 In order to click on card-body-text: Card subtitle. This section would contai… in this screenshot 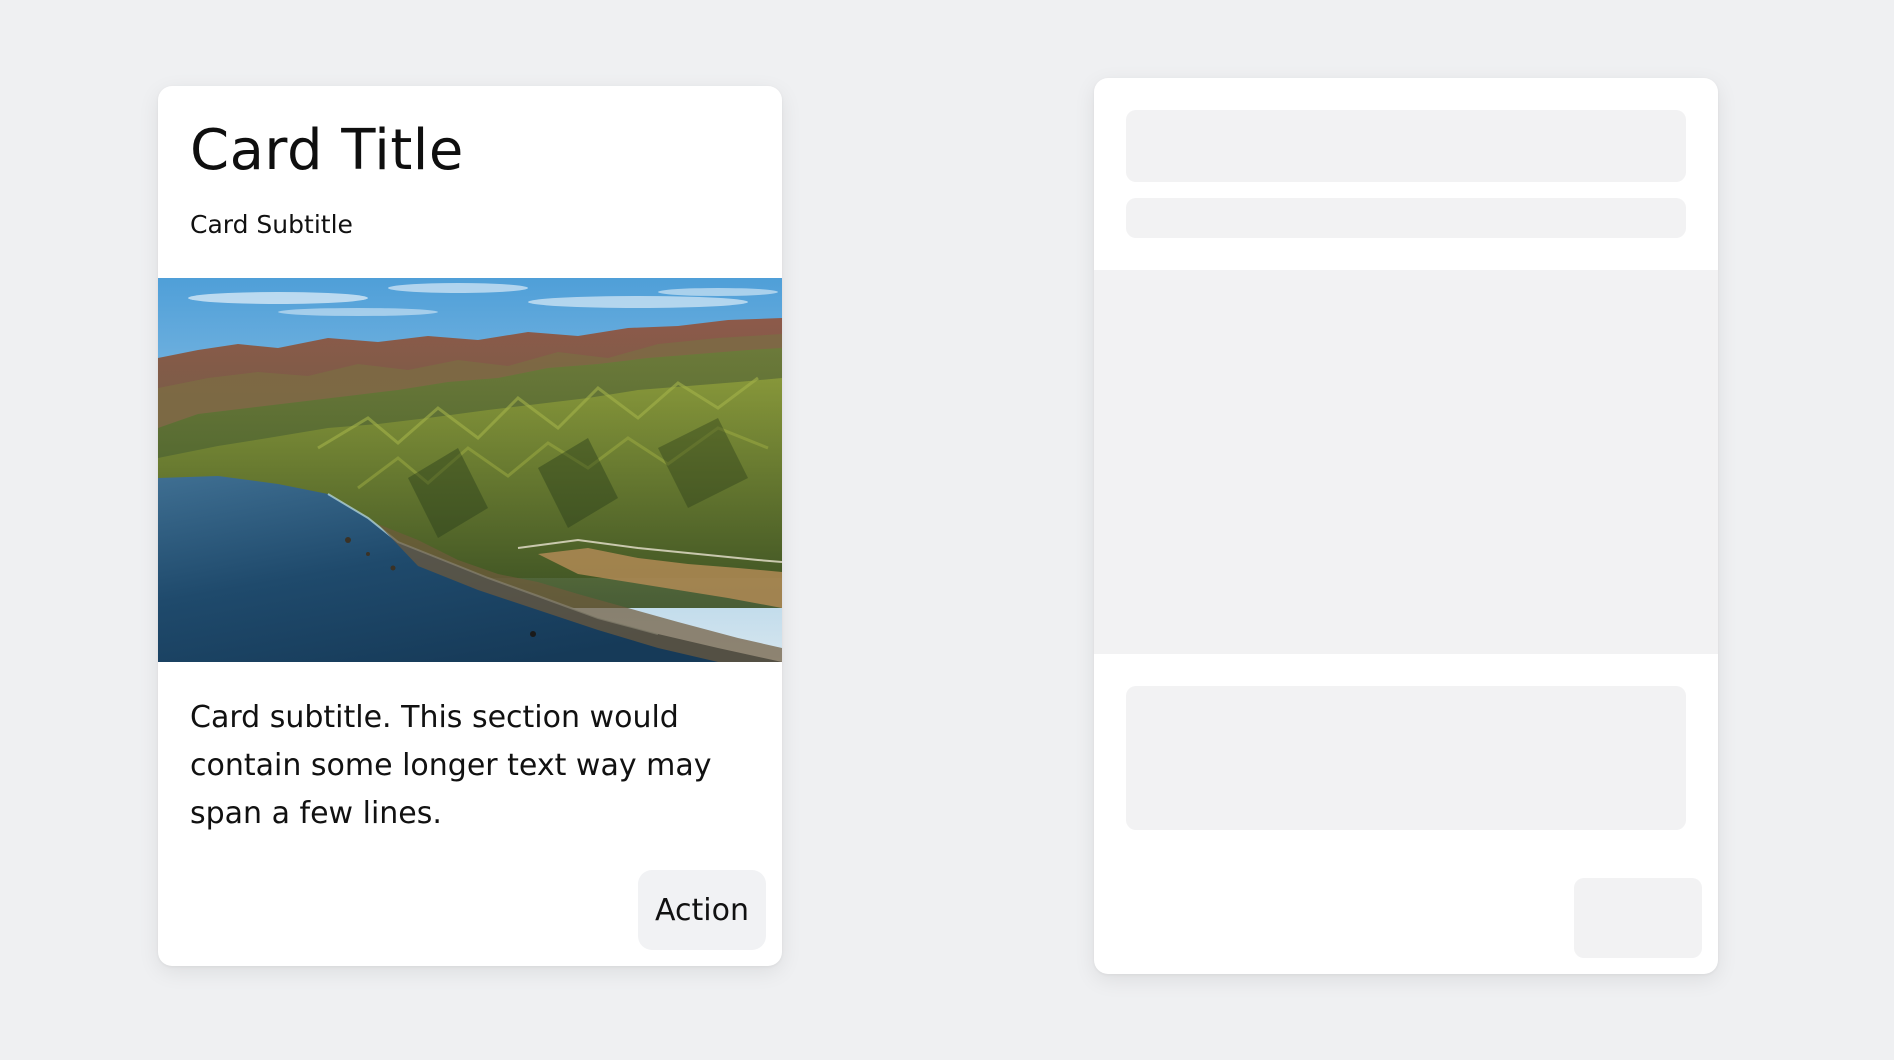, I will do `click(451, 765)`.